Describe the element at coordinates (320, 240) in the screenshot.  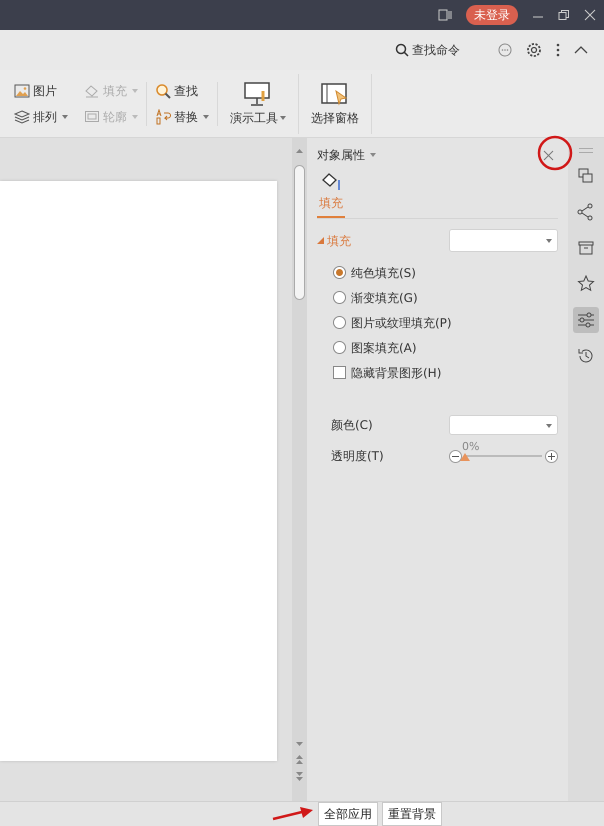
I see `expand-triangle-icon` at that location.